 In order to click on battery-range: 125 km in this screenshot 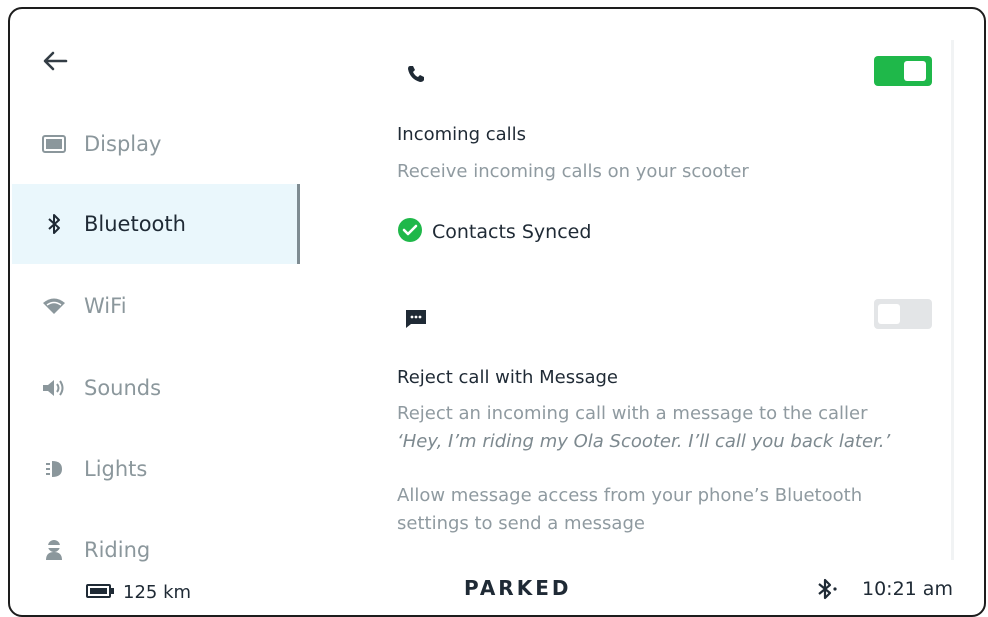, I will do `click(138, 592)`.